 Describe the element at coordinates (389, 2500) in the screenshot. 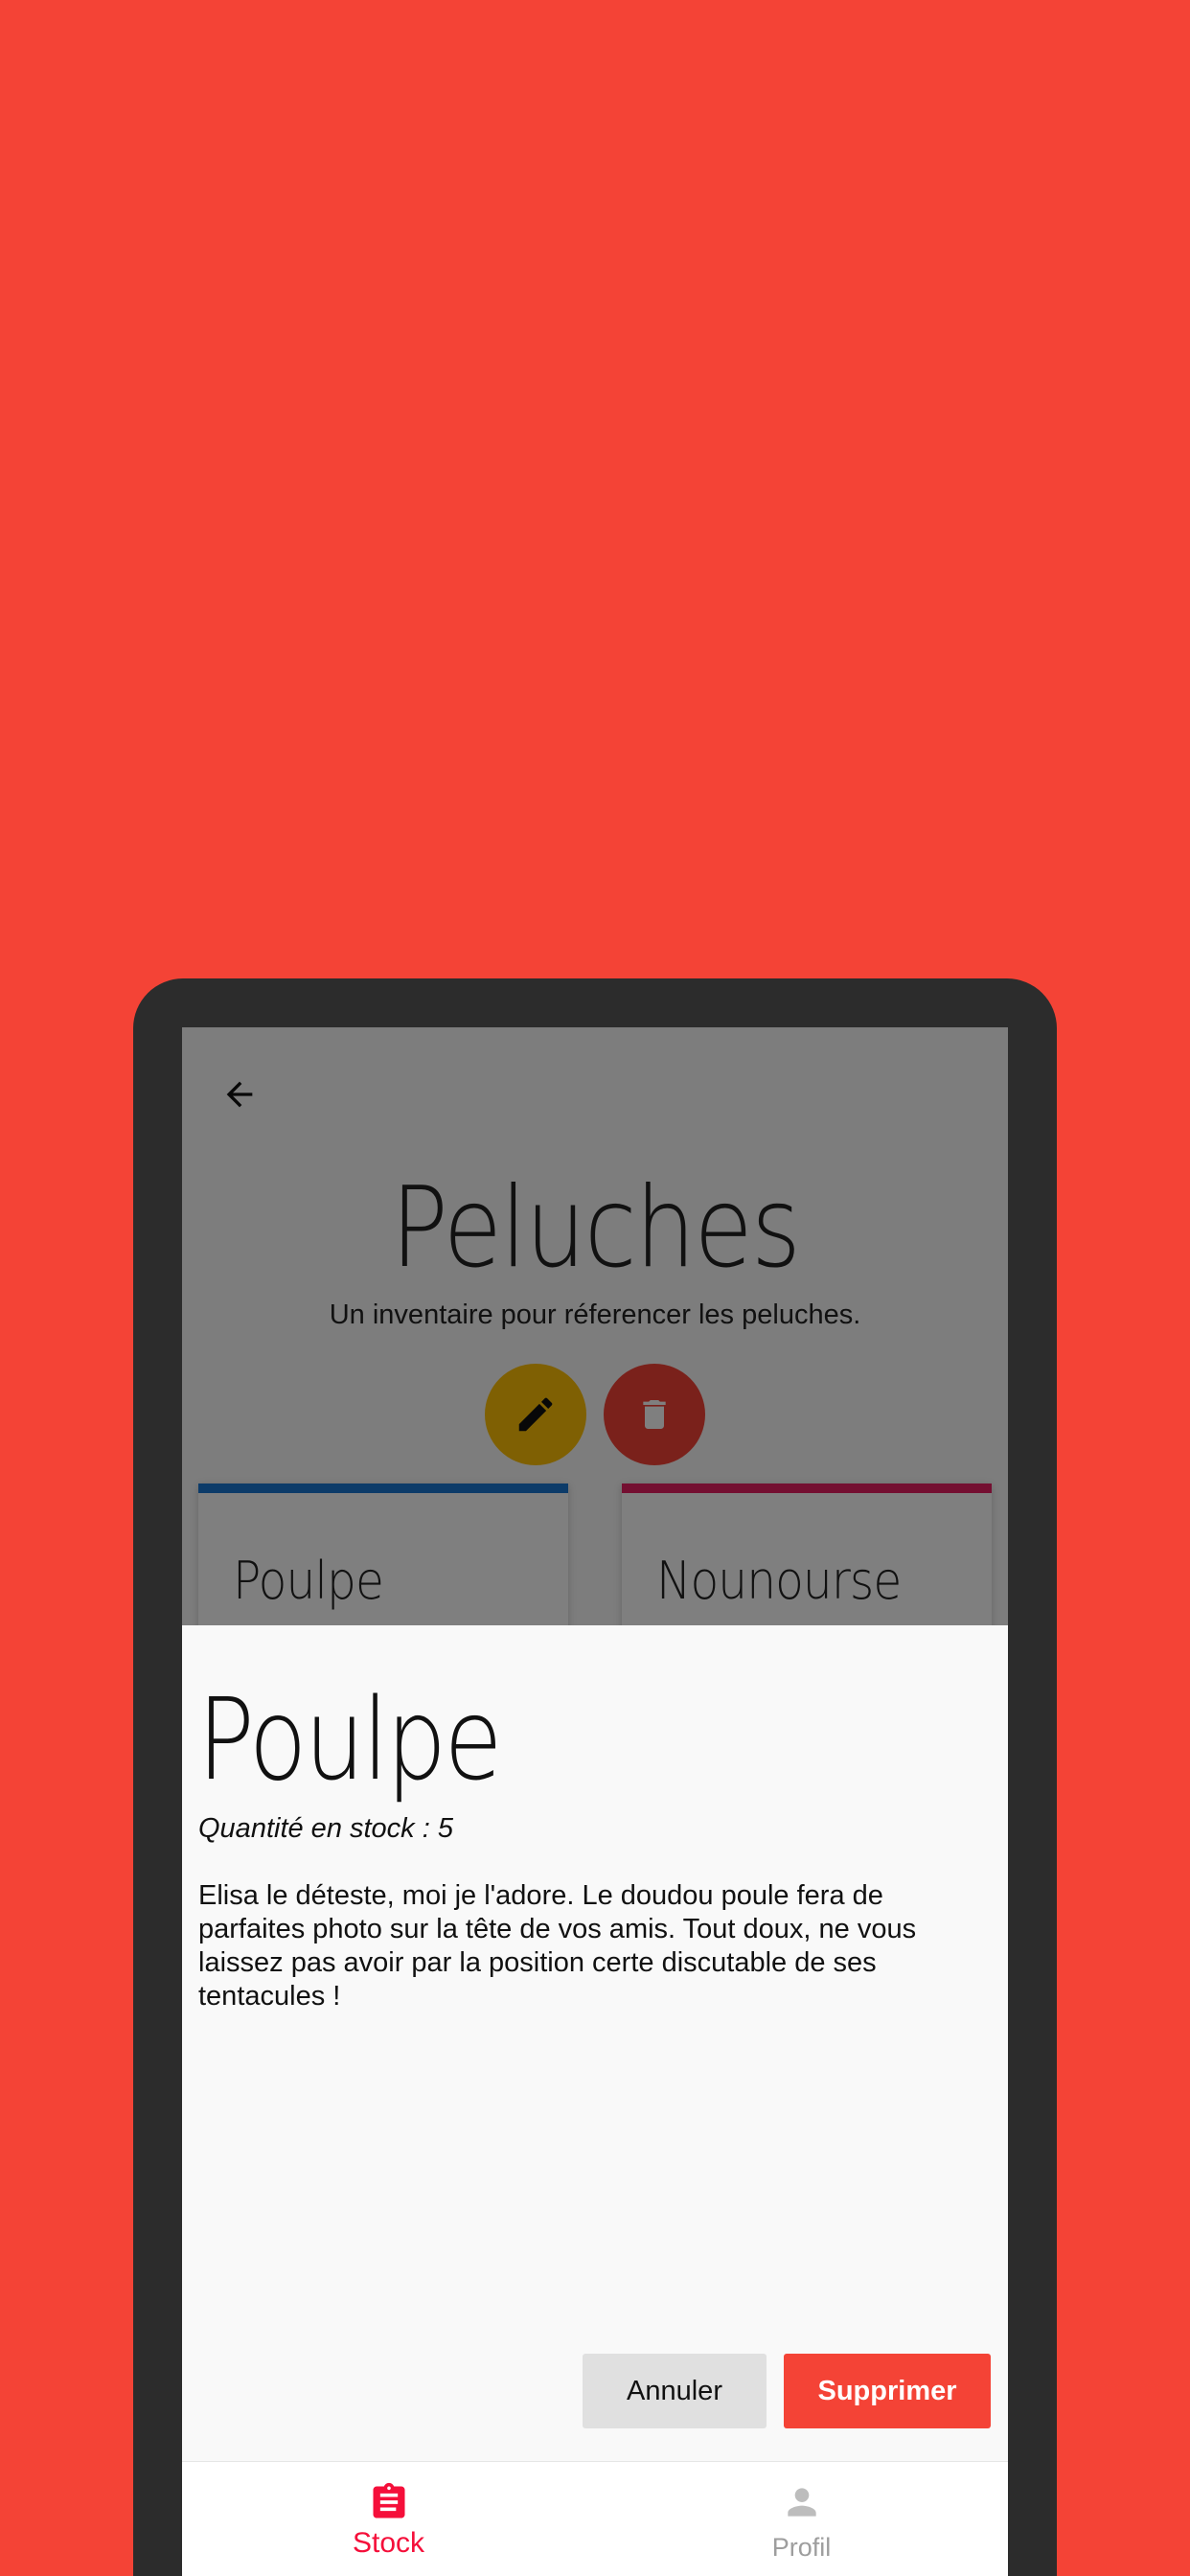

I see `clipboard-icon` at that location.